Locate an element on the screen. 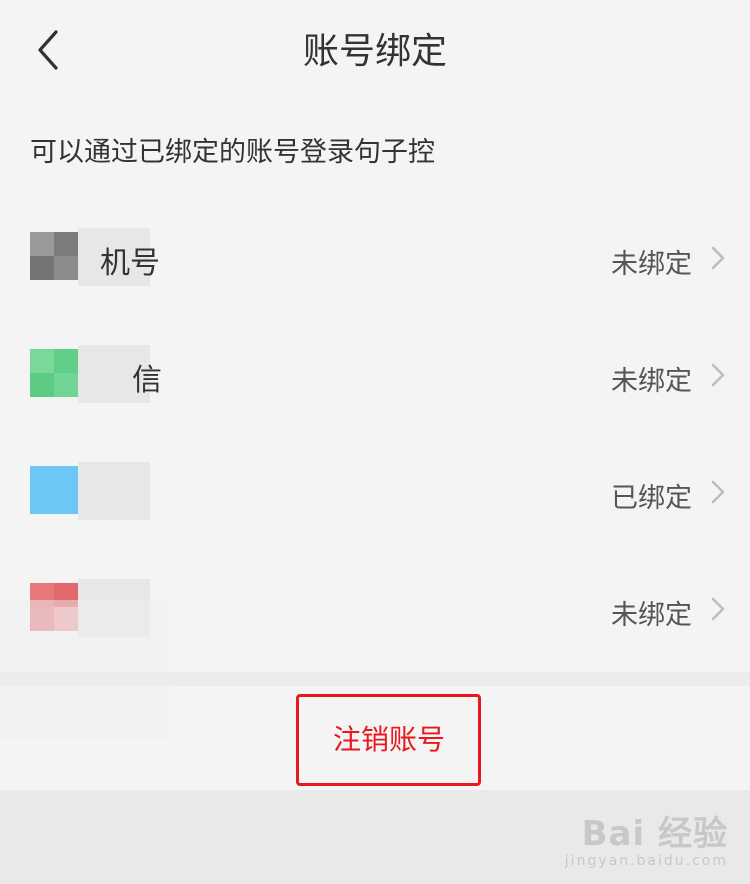 Image resolution: width=750 pixels, height=884 pixels. cancel-account-button: 注销账号 is located at coordinates (389, 738).